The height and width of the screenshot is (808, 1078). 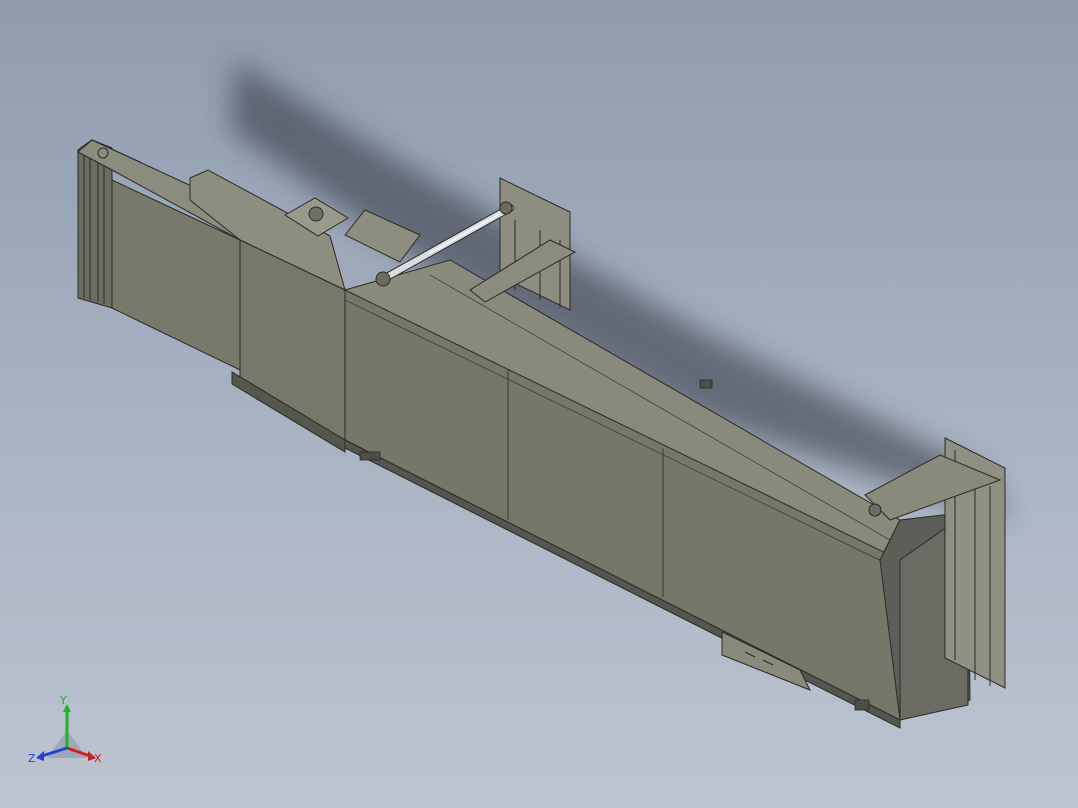 What do you see at coordinates (32, 758) in the screenshot?
I see `z-axis-label: Z` at bounding box center [32, 758].